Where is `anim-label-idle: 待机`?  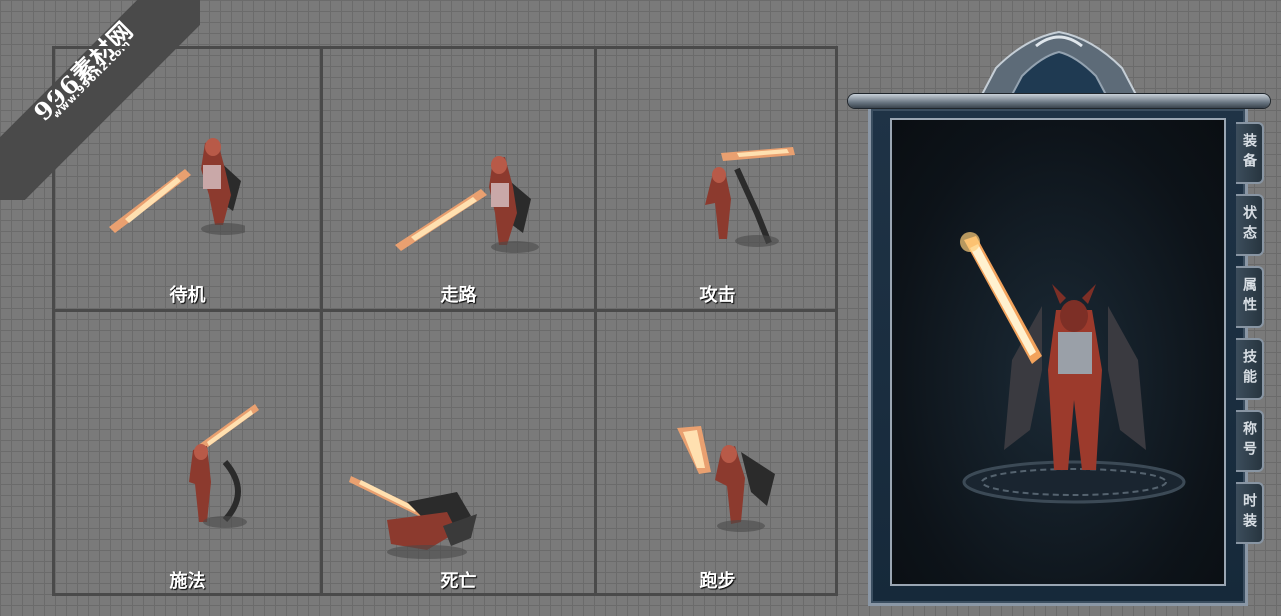 anim-label-idle: 待机 is located at coordinates (187, 295).